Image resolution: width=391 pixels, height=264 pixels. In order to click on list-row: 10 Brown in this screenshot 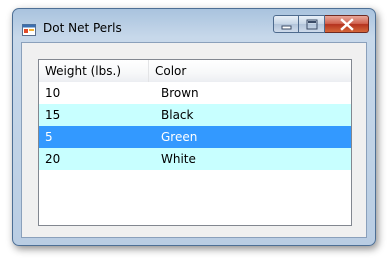, I will do `click(195, 93)`.